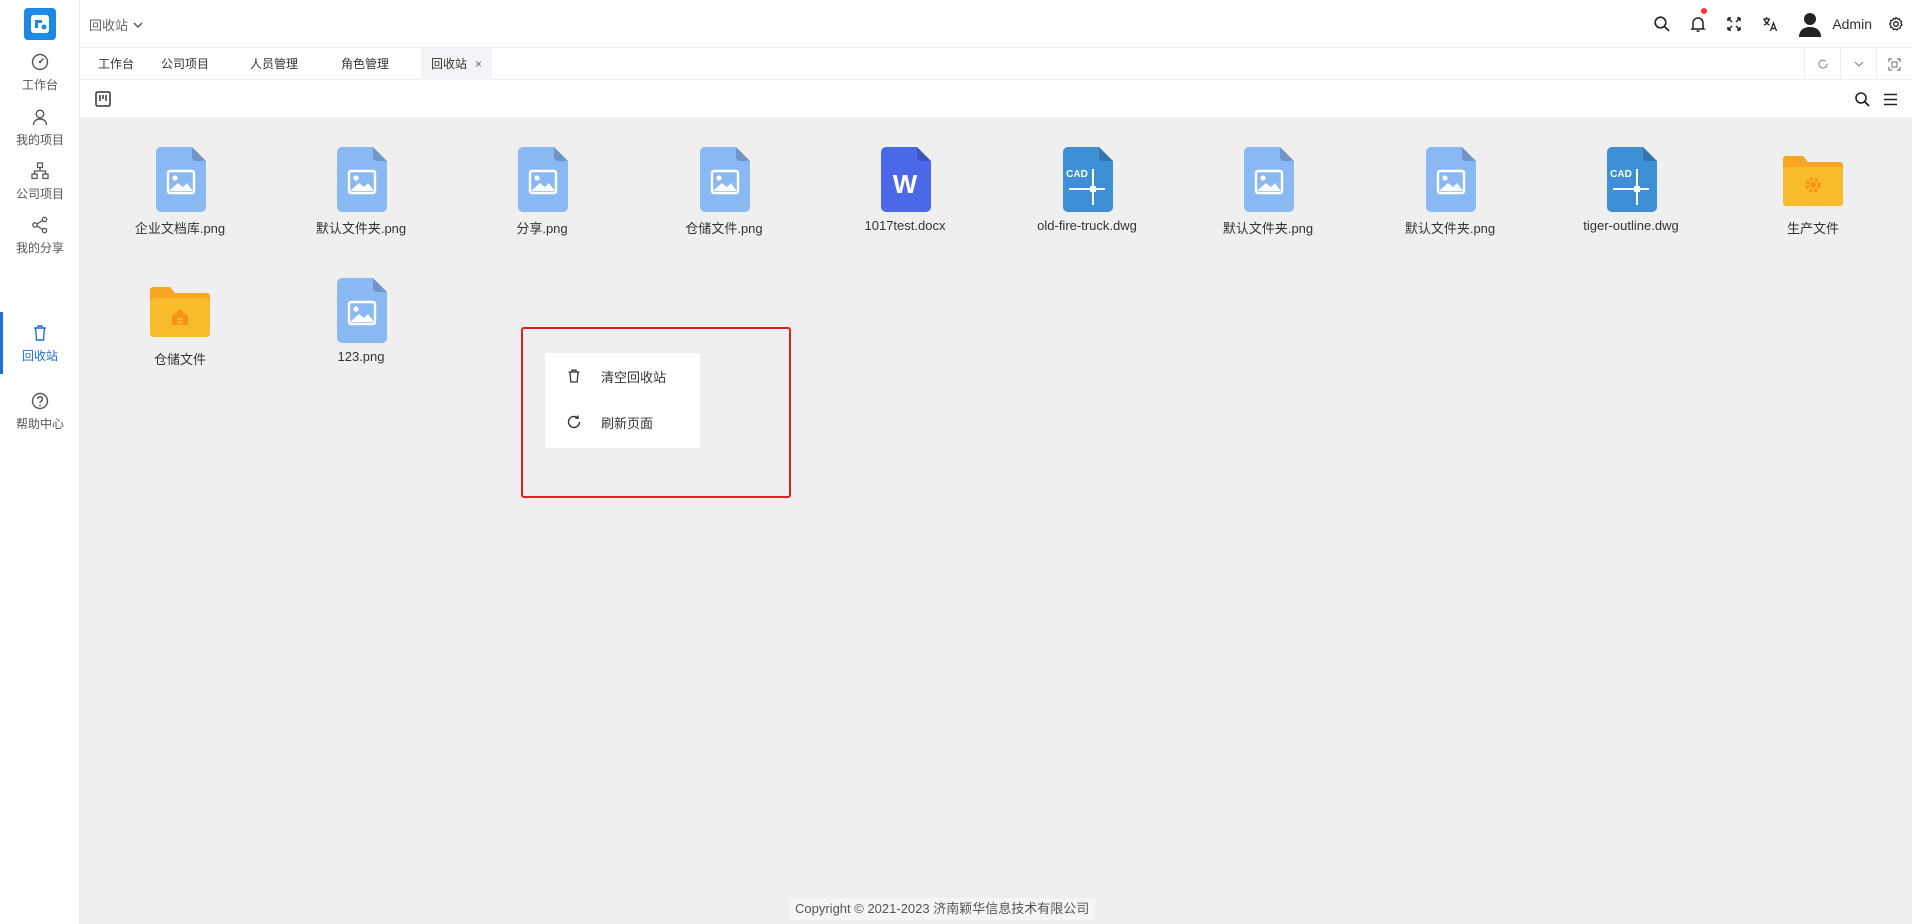 This screenshot has width=1912, height=924. I want to click on file-item: CAD tiger-outline.dwg, so click(1631, 177).